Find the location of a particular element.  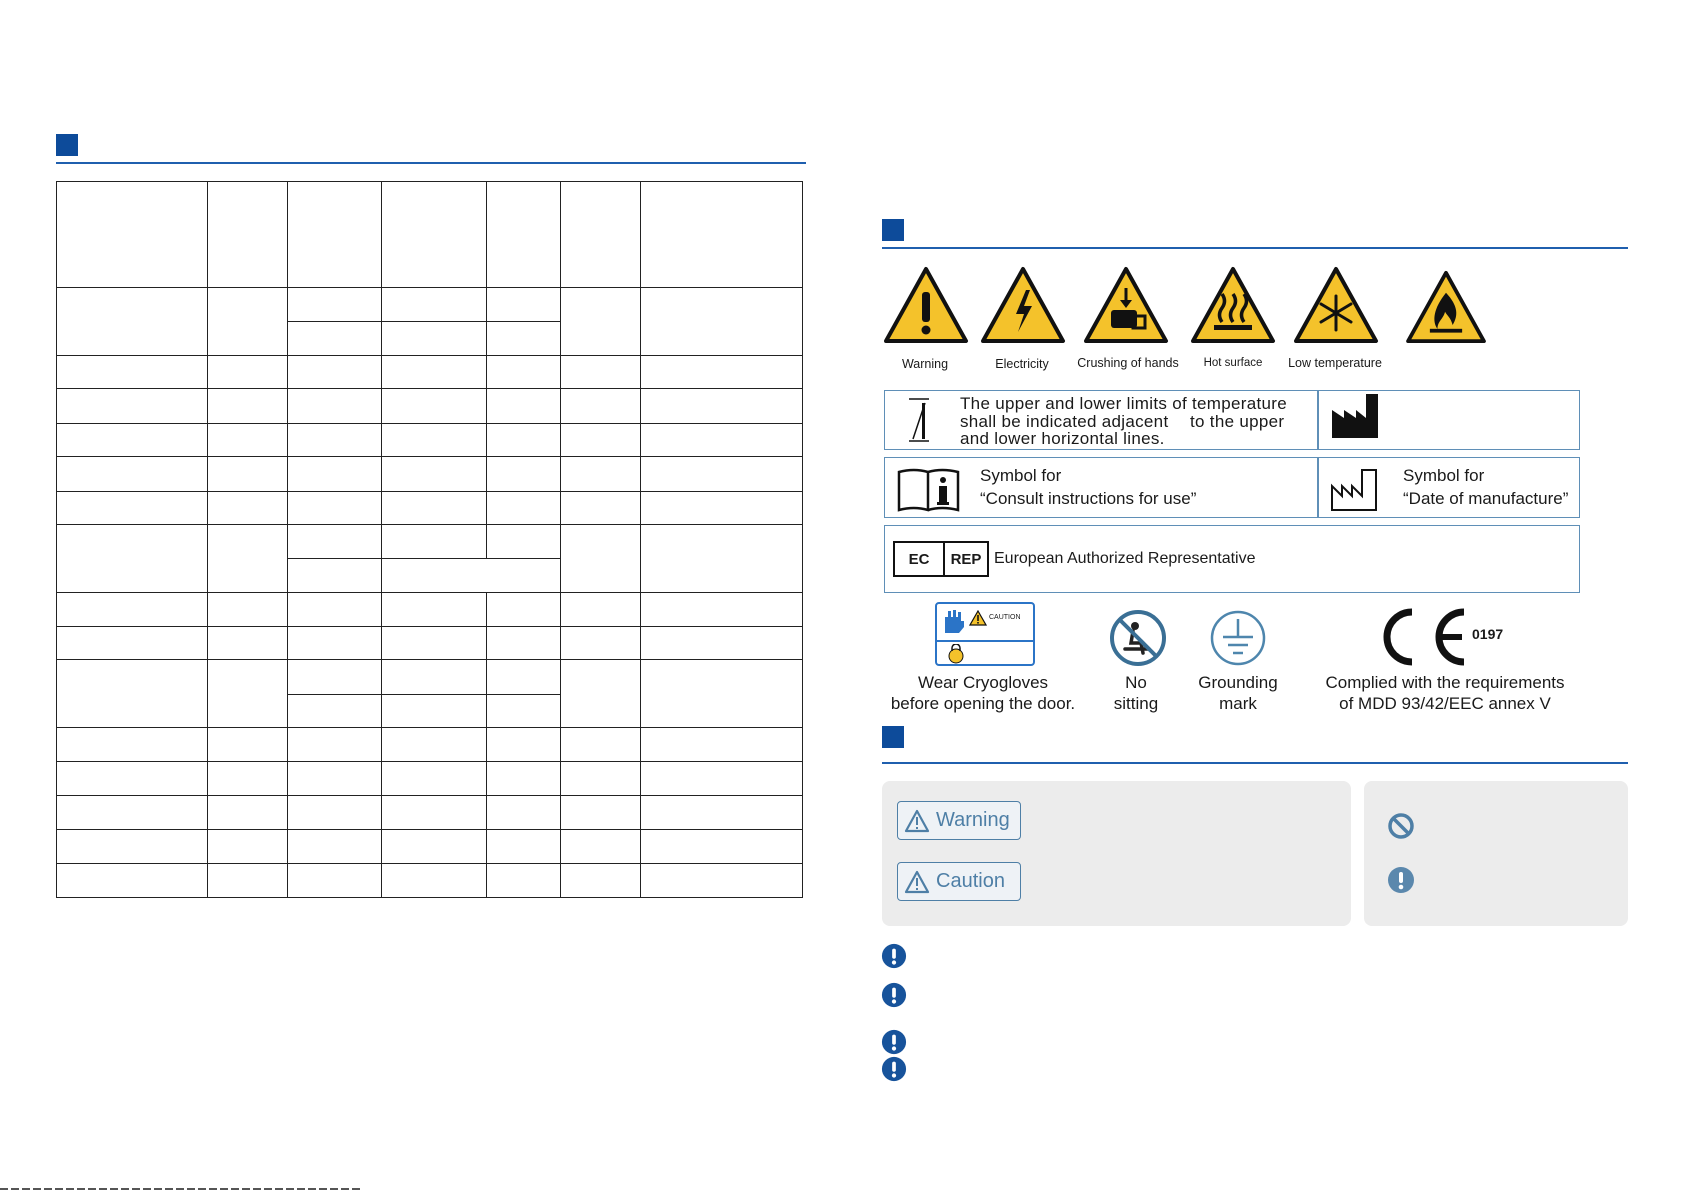

ec-label: EC is located at coordinates (920, 559).